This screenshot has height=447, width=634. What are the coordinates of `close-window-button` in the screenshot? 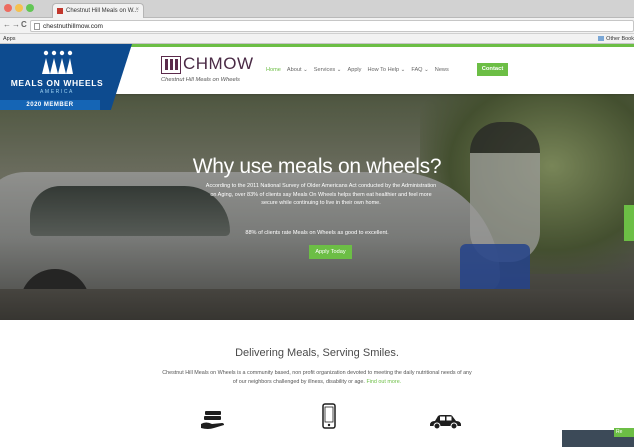 It's located at (8, 8).